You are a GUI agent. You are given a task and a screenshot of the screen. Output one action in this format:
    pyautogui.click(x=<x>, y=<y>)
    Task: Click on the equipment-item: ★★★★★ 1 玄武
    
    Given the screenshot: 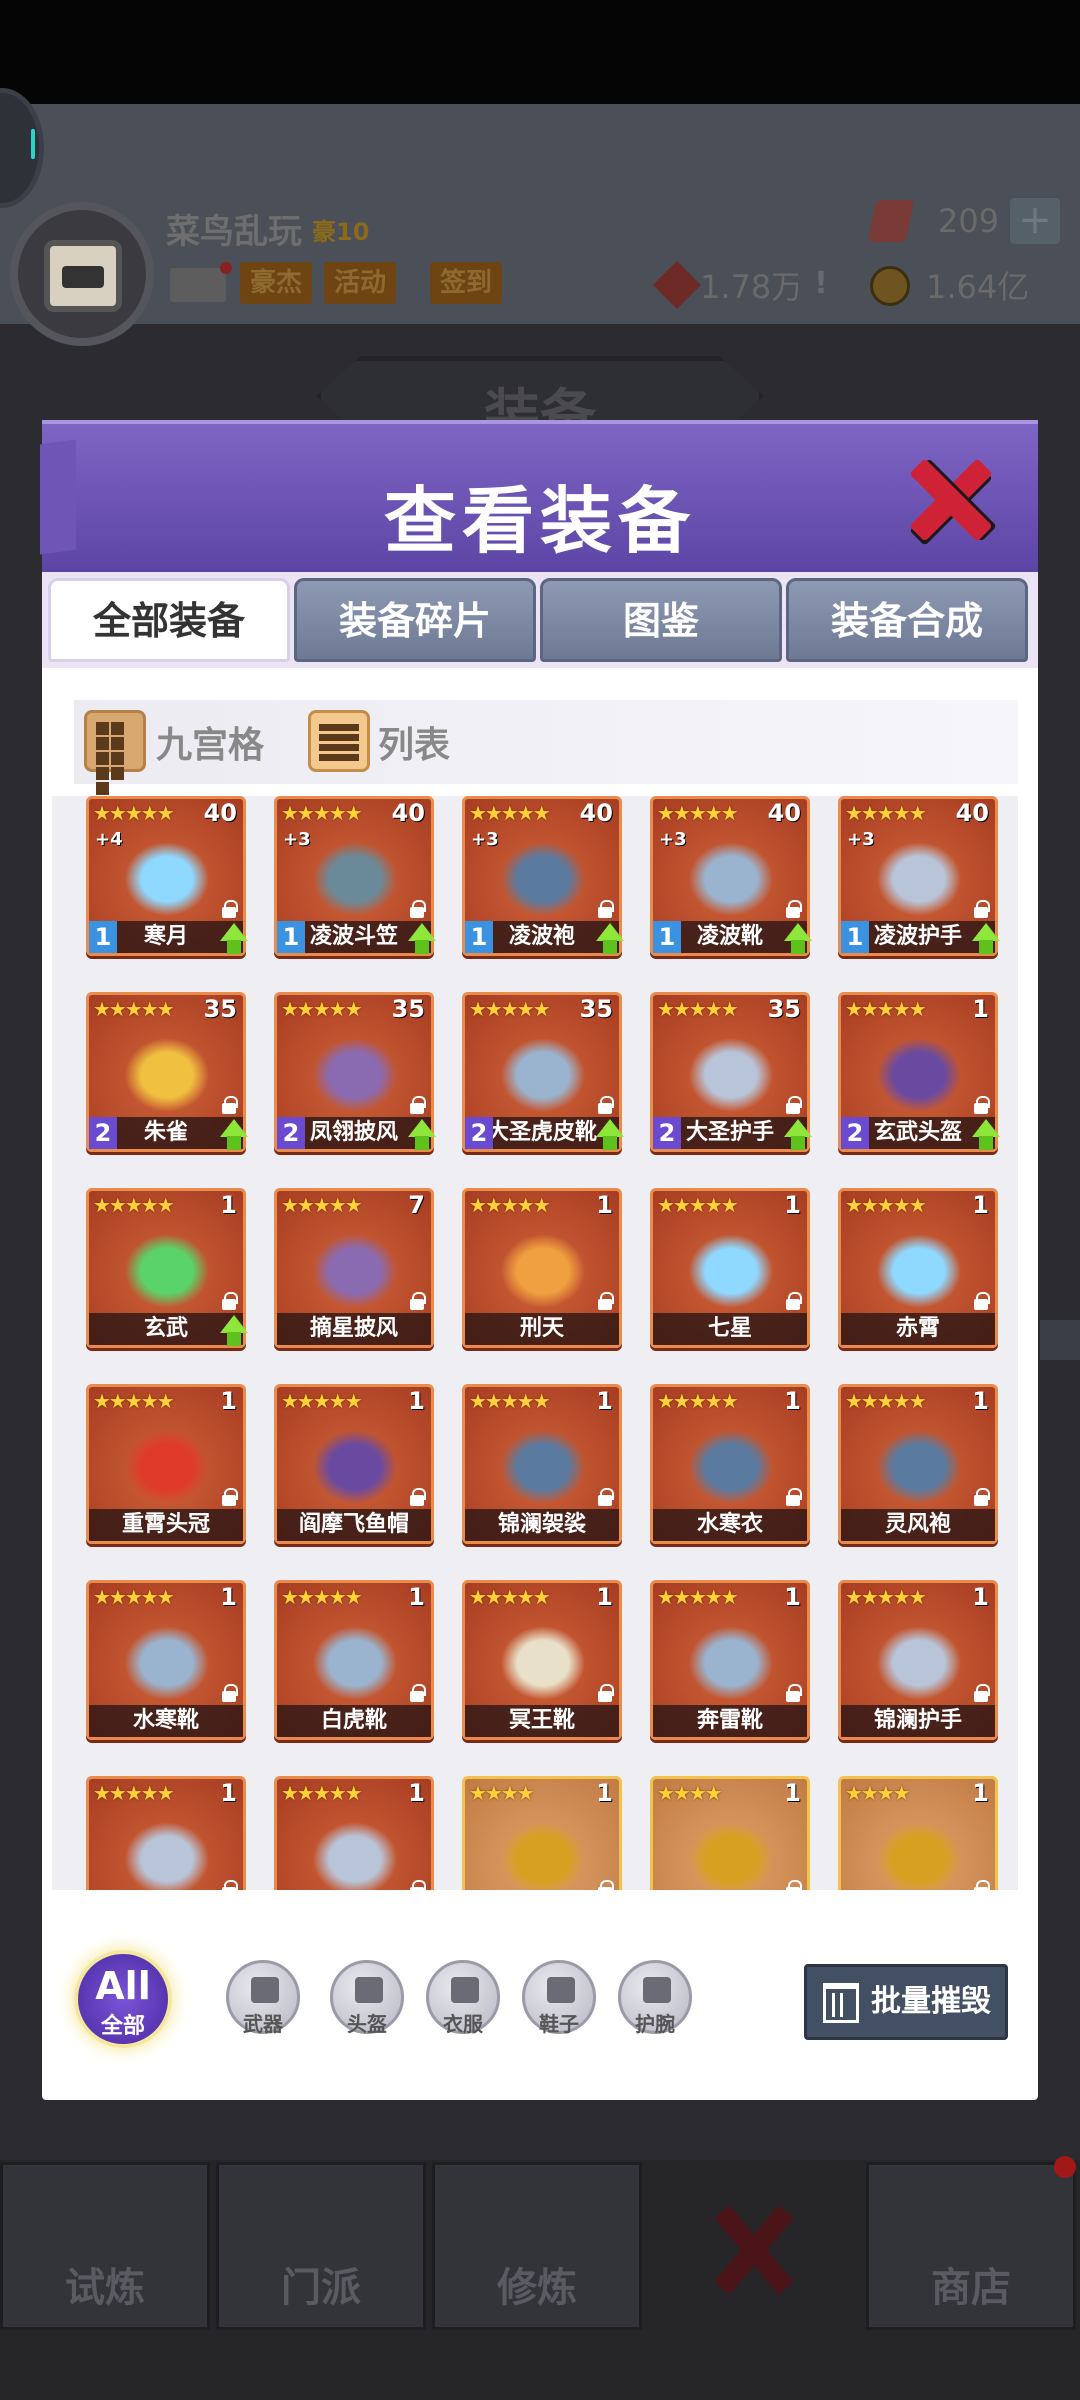 What is the action you would take?
    pyautogui.click(x=167, y=1268)
    